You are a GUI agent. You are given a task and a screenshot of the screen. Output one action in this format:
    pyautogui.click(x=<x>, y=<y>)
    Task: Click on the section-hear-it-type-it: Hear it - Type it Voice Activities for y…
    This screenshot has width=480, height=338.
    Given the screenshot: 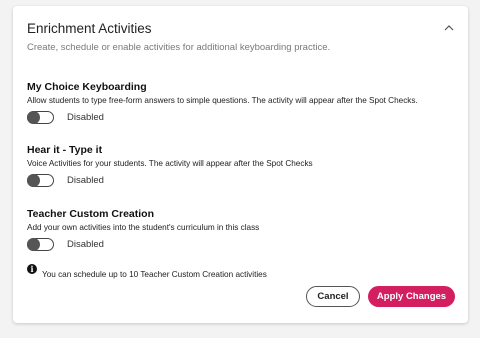 What is the action you would take?
    pyautogui.click(x=170, y=165)
    